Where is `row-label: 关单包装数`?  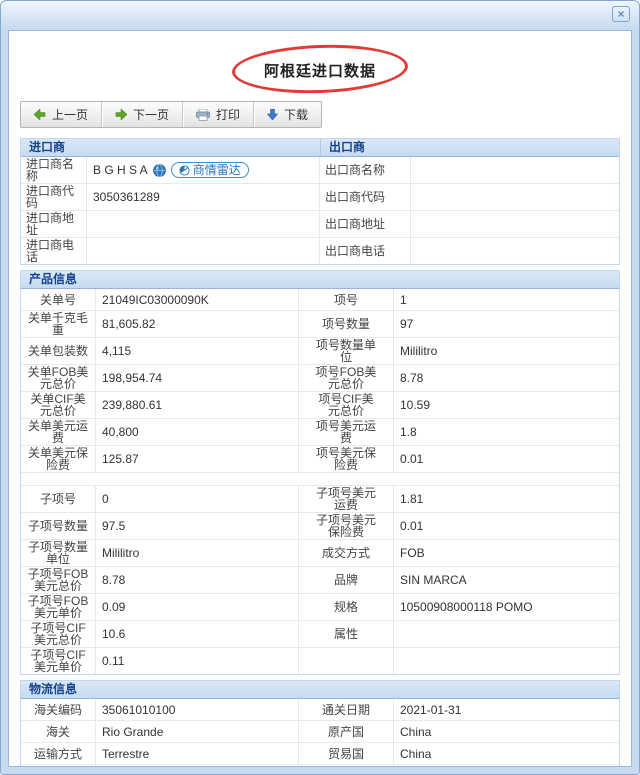
row-label: 关单包装数 is located at coordinates (58, 351).